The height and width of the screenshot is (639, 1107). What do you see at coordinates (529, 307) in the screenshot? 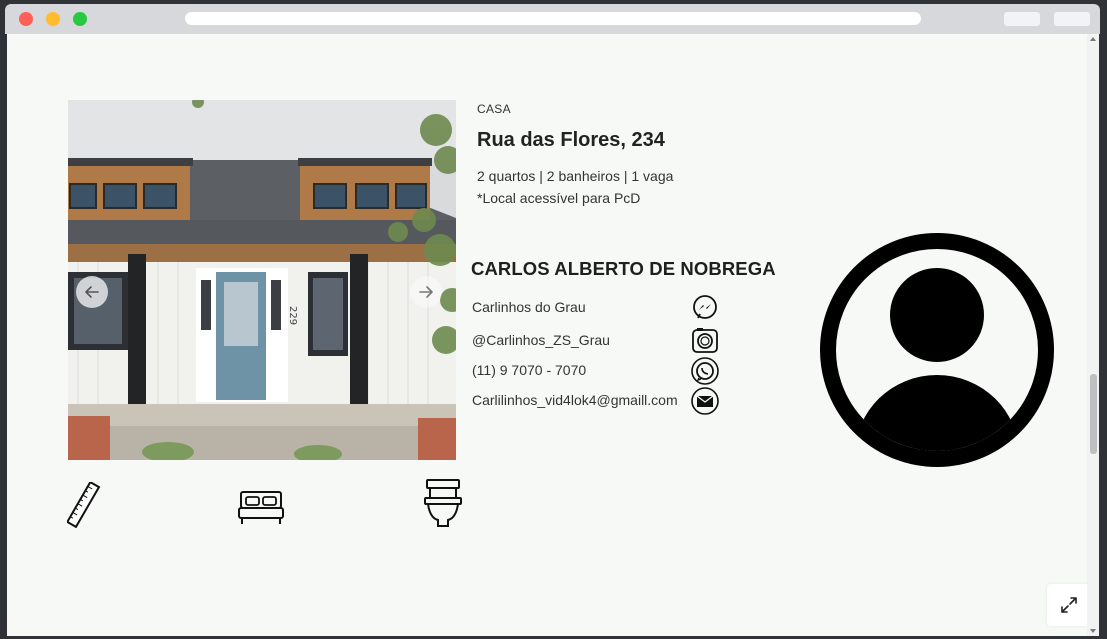
I see `contact-text: Carlinhos do Grau` at bounding box center [529, 307].